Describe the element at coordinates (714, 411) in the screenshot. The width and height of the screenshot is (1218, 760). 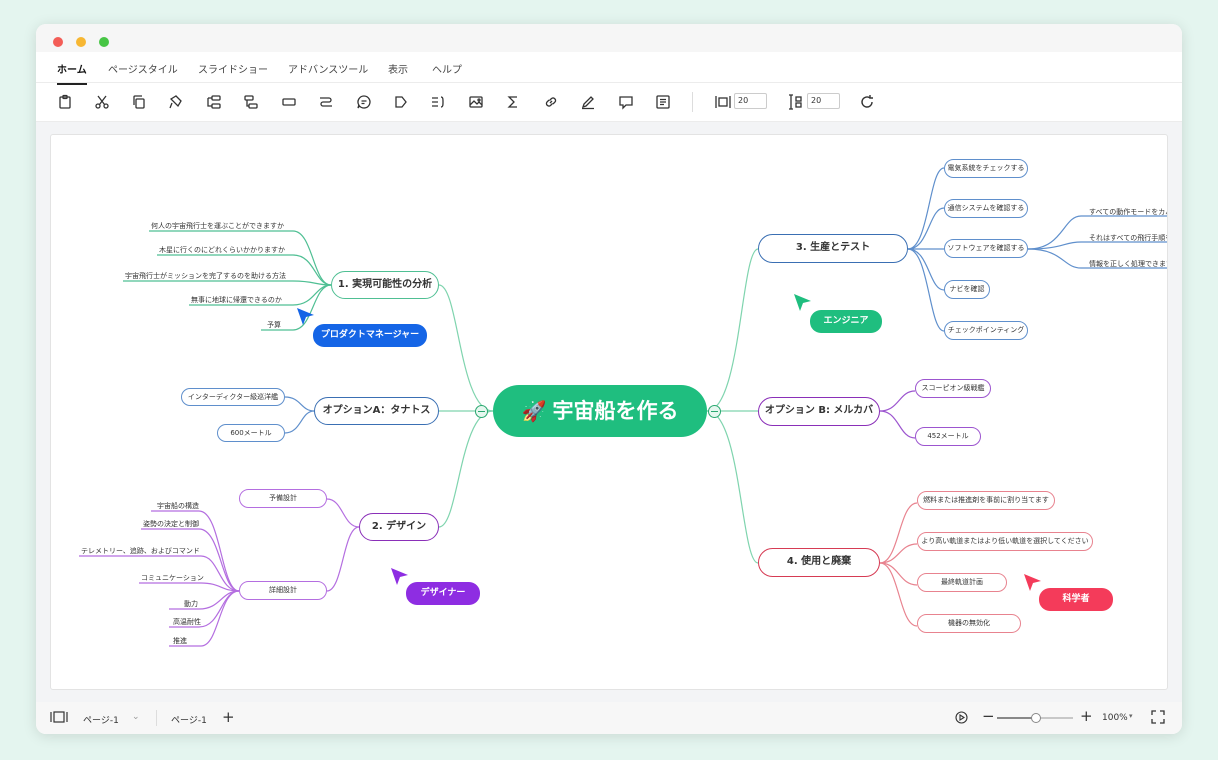
I see `collapse-right-button` at that location.